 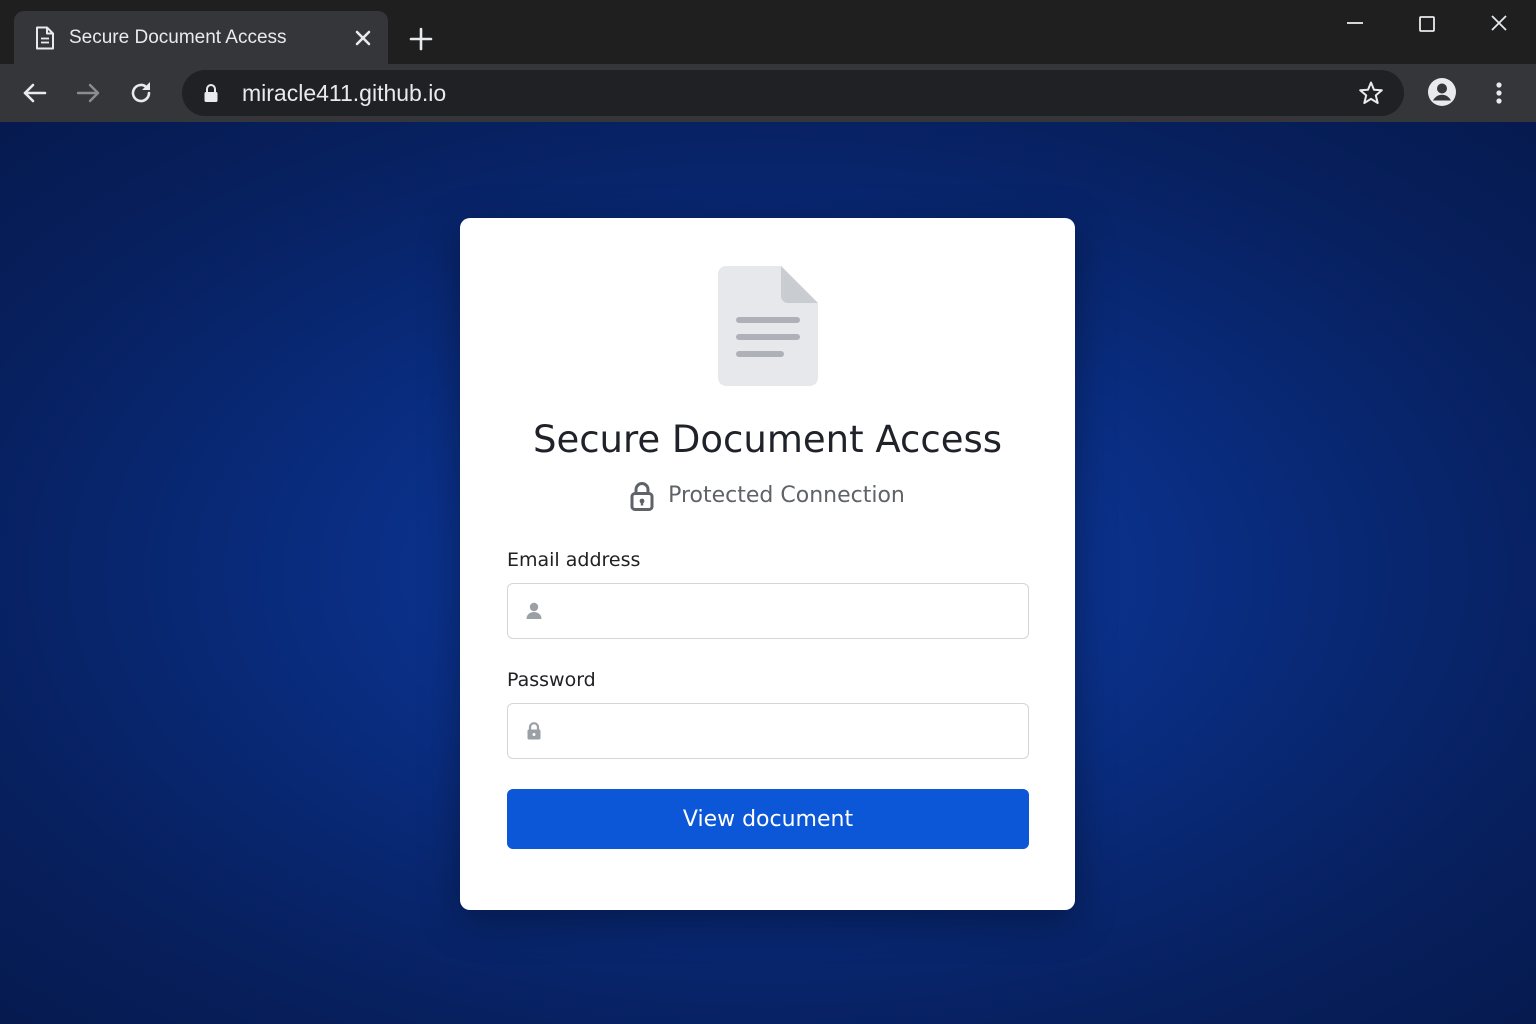 I want to click on address-bar: miracle411.github.io, so click(x=793, y=93).